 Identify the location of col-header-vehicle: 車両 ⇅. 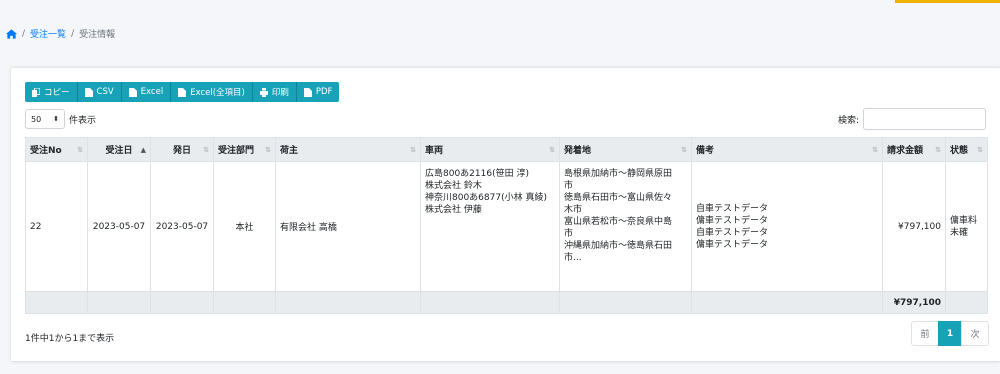
(490, 149).